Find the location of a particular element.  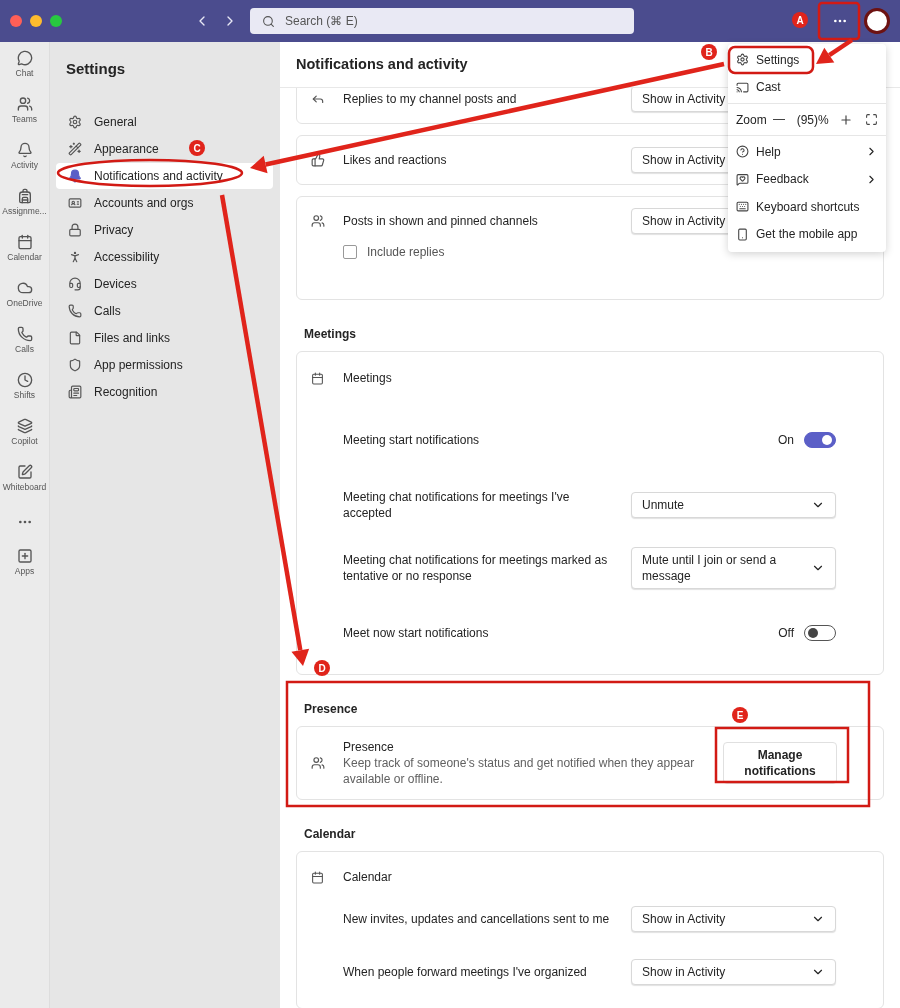

section-heading: Calendar is located at coordinates (330, 834).